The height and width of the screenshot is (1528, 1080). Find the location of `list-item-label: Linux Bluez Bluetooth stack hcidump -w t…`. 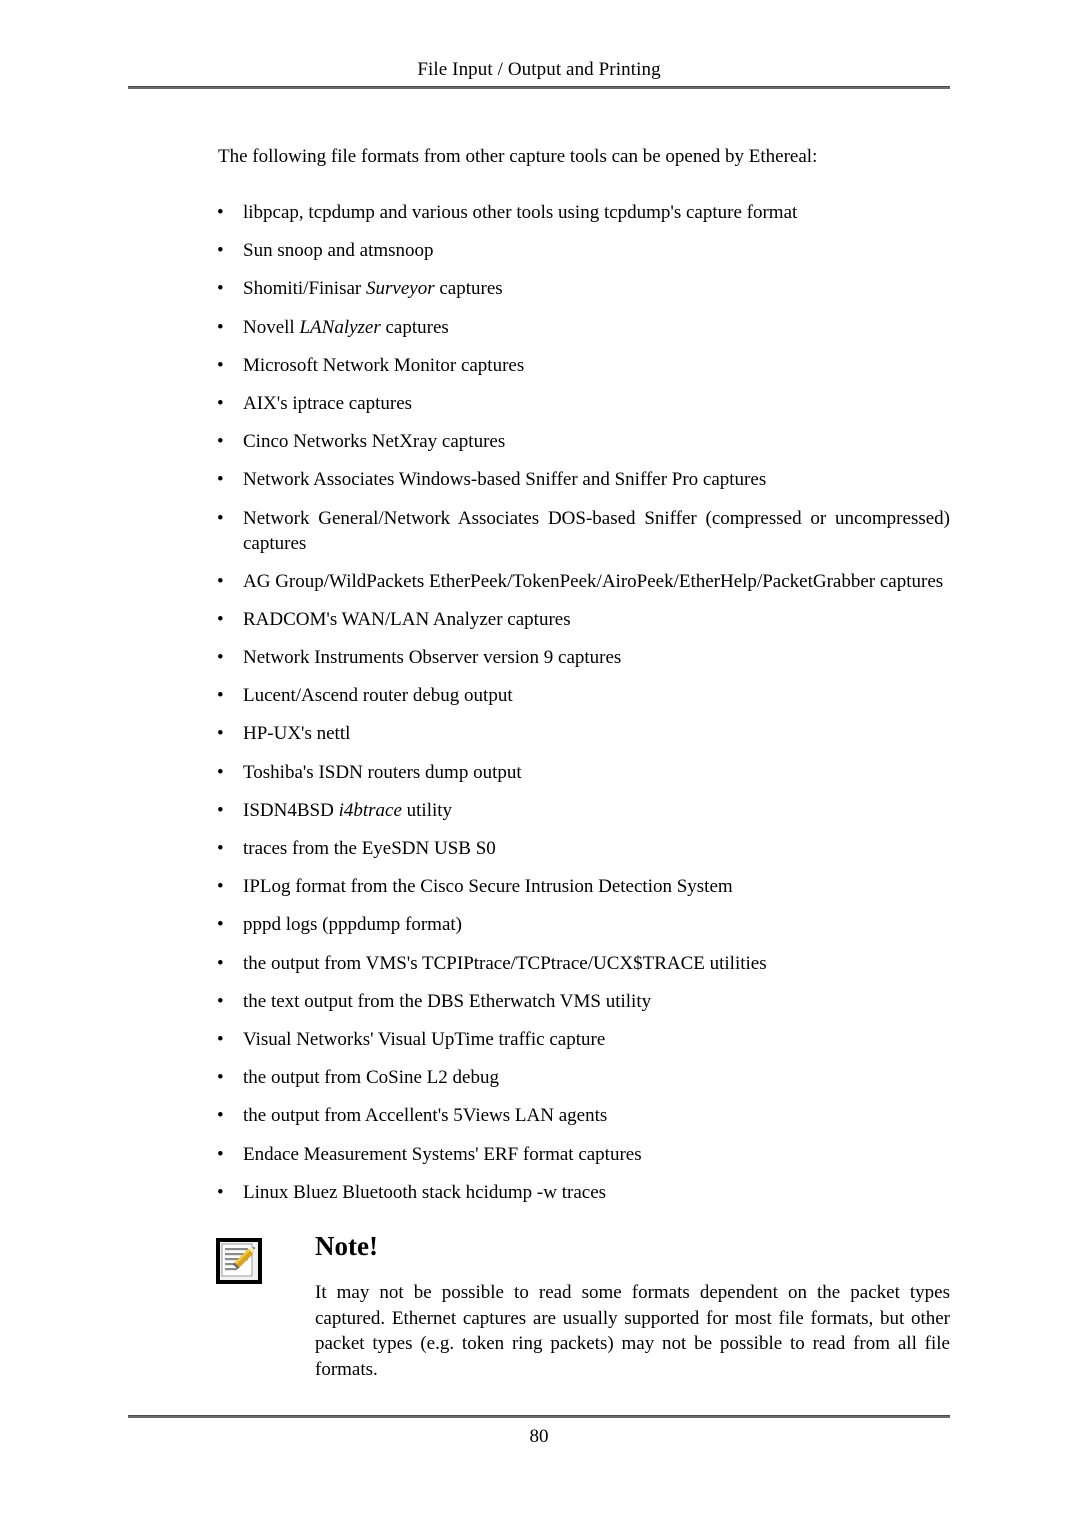

list-item-label: Linux Bluez Bluetooth stack hcidump -w t… is located at coordinates (425, 1192).